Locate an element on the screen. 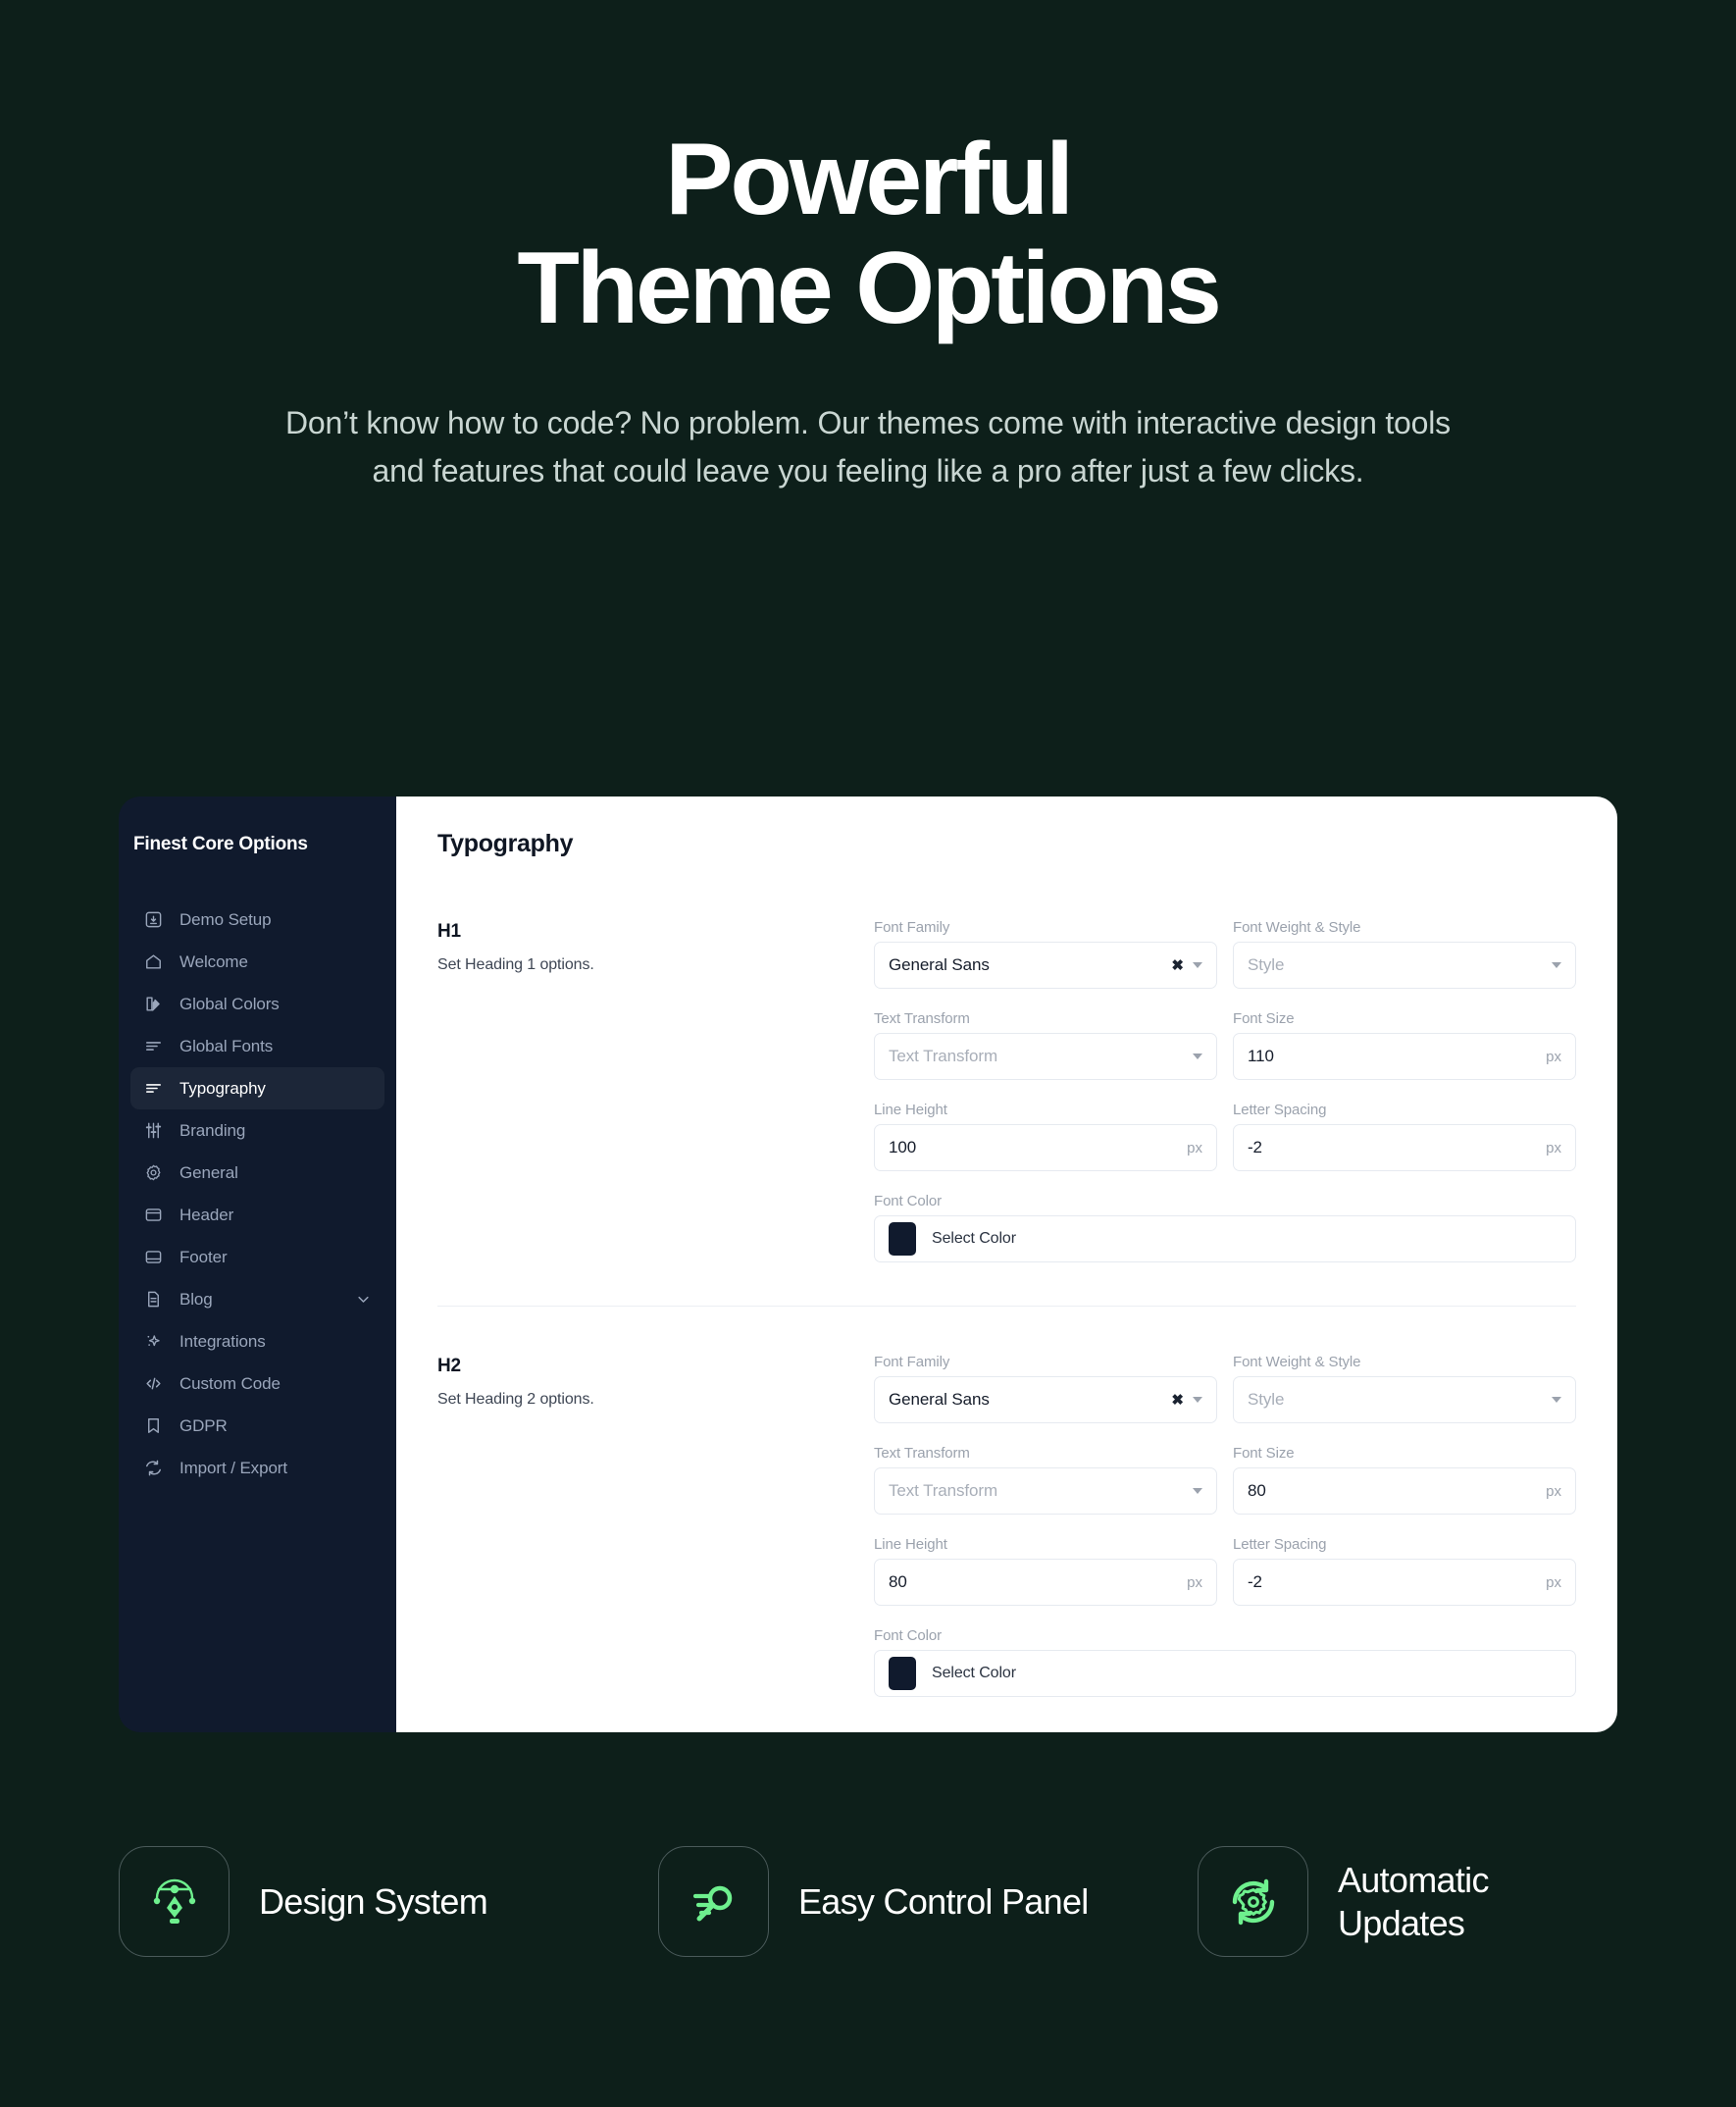  header-layout-icon is located at coordinates (154, 1215).